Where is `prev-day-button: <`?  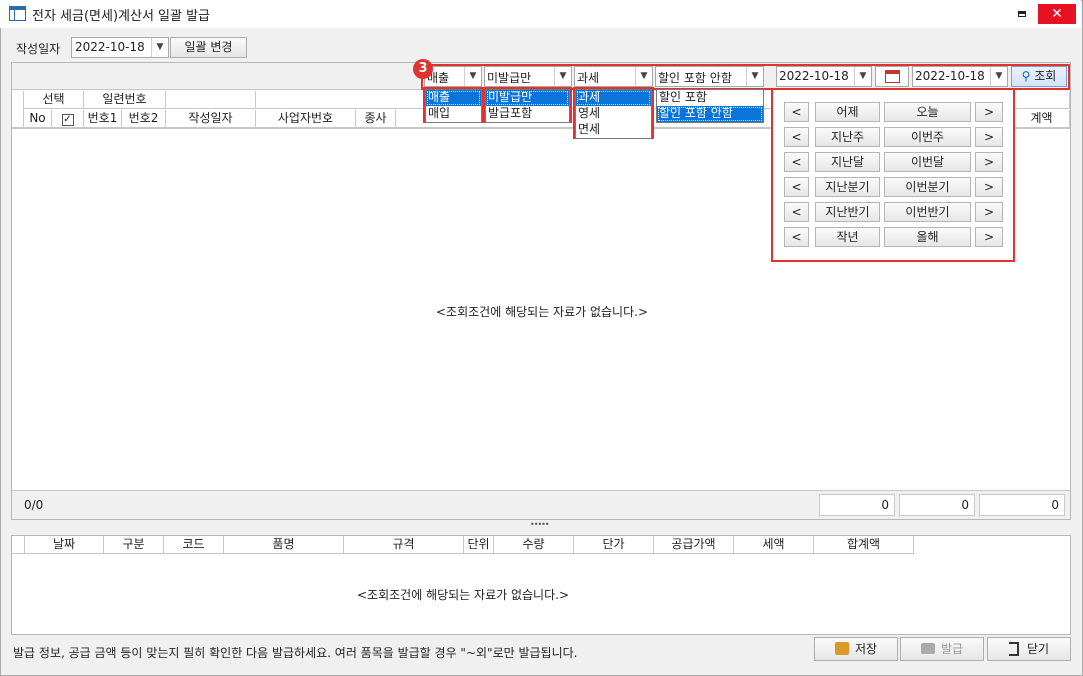
prev-day-button: < is located at coordinates (796, 112).